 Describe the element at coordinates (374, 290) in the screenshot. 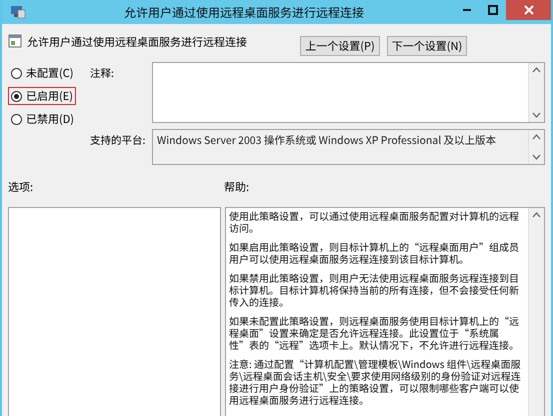

I see `help-paragraph: 如果禁用此策略设置，则用户无法使用远程桌面服务远程连接到目标计算机。目标计算机将保持当前的所有连接，但不会接受任何新传入的连接。` at that location.